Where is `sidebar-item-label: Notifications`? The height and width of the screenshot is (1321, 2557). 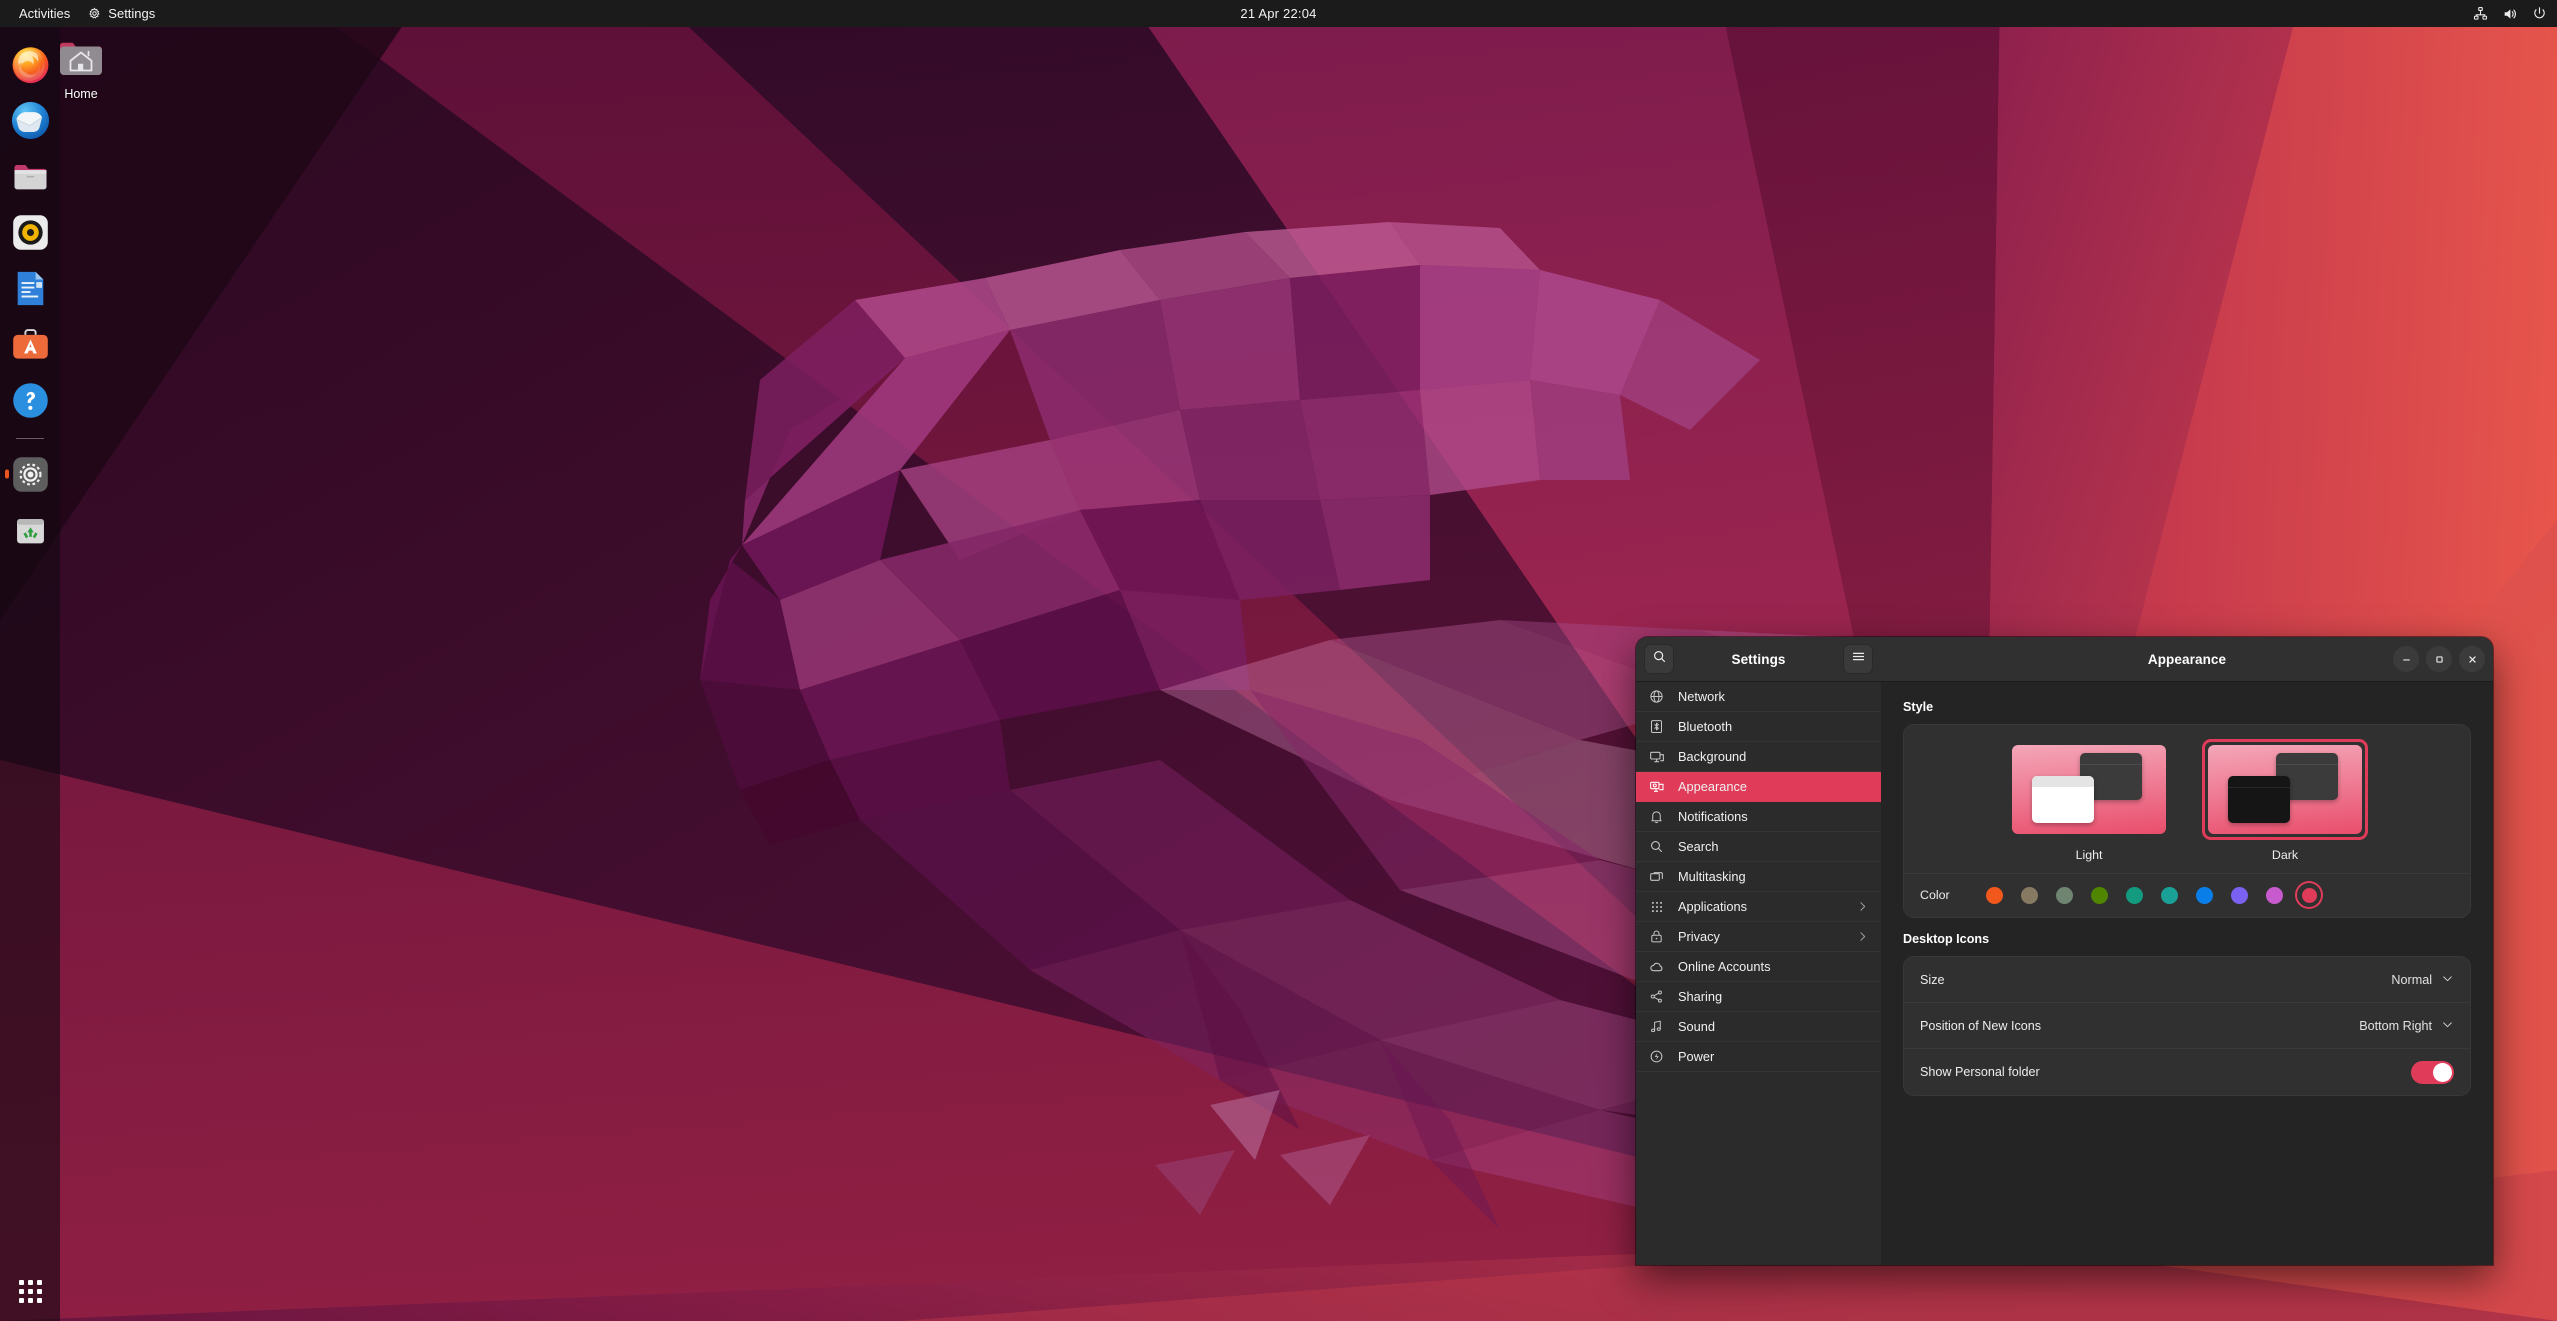
sidebar-item-label: Notifications is located at coordinates (1713, 816).